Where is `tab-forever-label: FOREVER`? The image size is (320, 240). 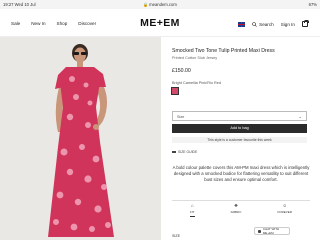
tab-forever-label: FOREVER is located at coordinates (284, 212).